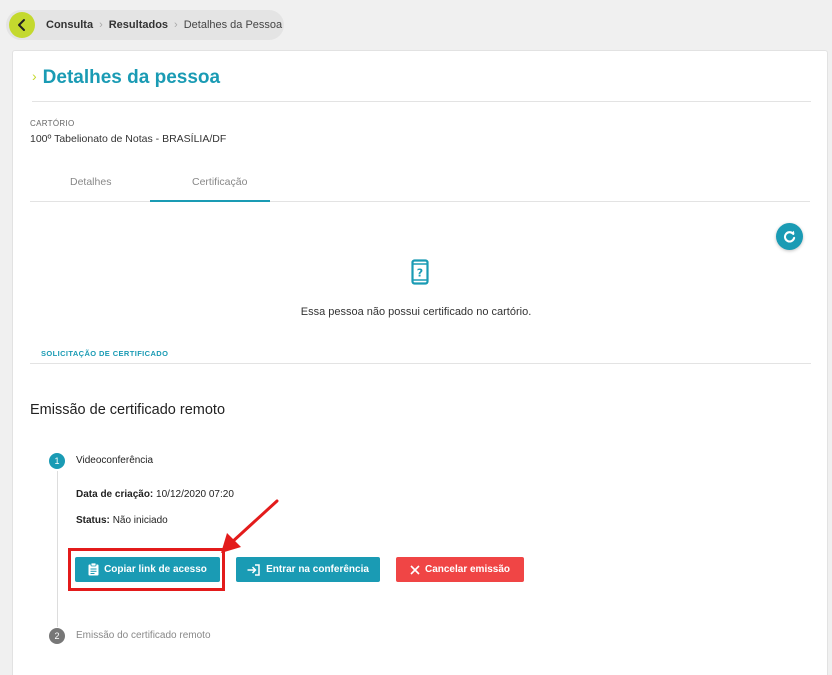 The height and width of the screenshot is (675, 832). I want to click on step-1-label: Videoconferência, so click(115, 460).